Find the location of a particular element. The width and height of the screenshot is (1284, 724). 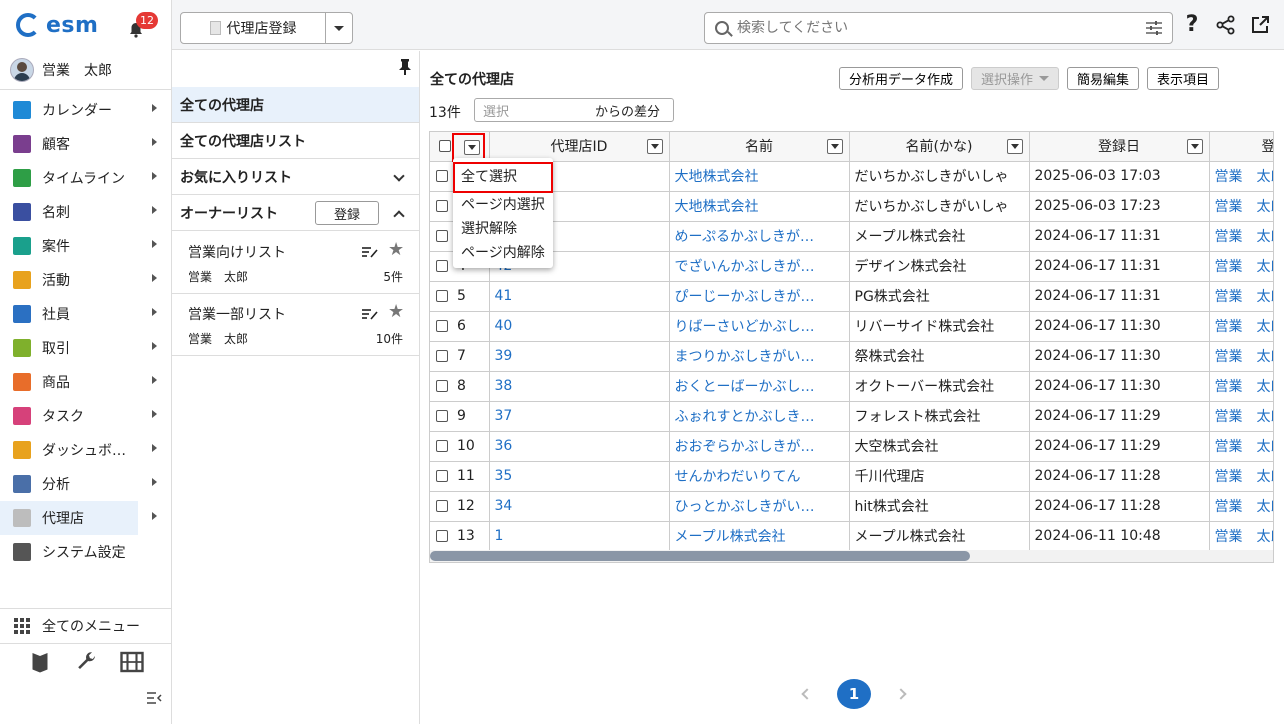

user-profile: 営業 太郎 is located at coordinates (85, 70).